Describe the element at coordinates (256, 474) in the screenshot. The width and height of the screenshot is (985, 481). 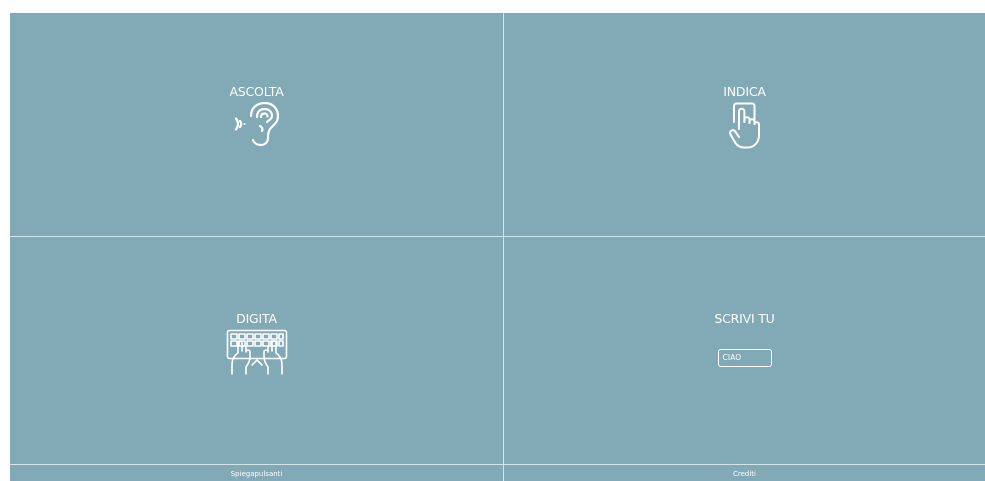
I see `footer-link-buttons-help: Spiegapulsanti` at that location.